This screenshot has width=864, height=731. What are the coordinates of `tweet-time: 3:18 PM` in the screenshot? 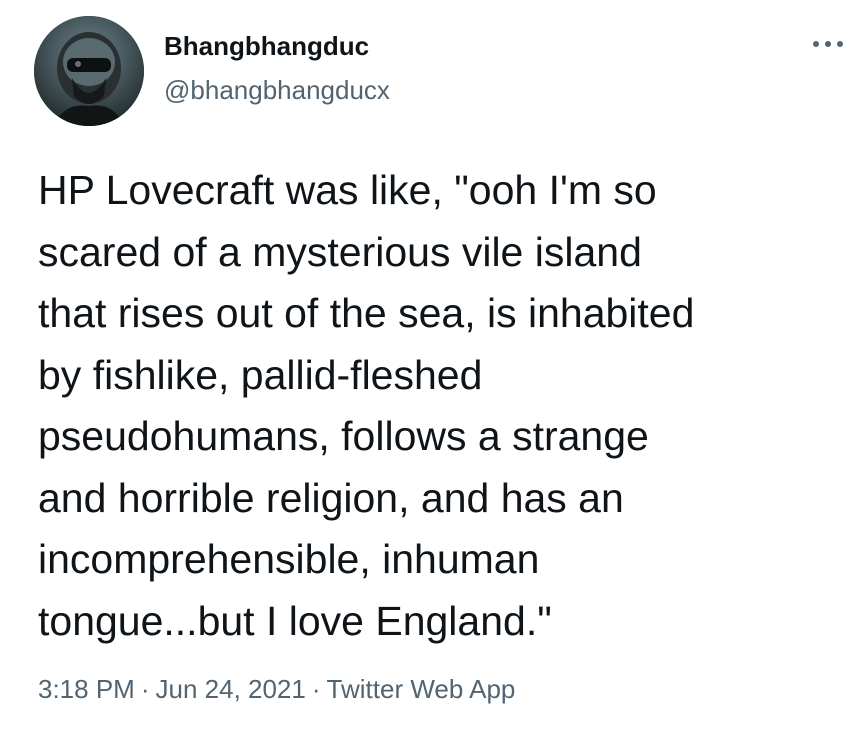 It's located at (86, 689).